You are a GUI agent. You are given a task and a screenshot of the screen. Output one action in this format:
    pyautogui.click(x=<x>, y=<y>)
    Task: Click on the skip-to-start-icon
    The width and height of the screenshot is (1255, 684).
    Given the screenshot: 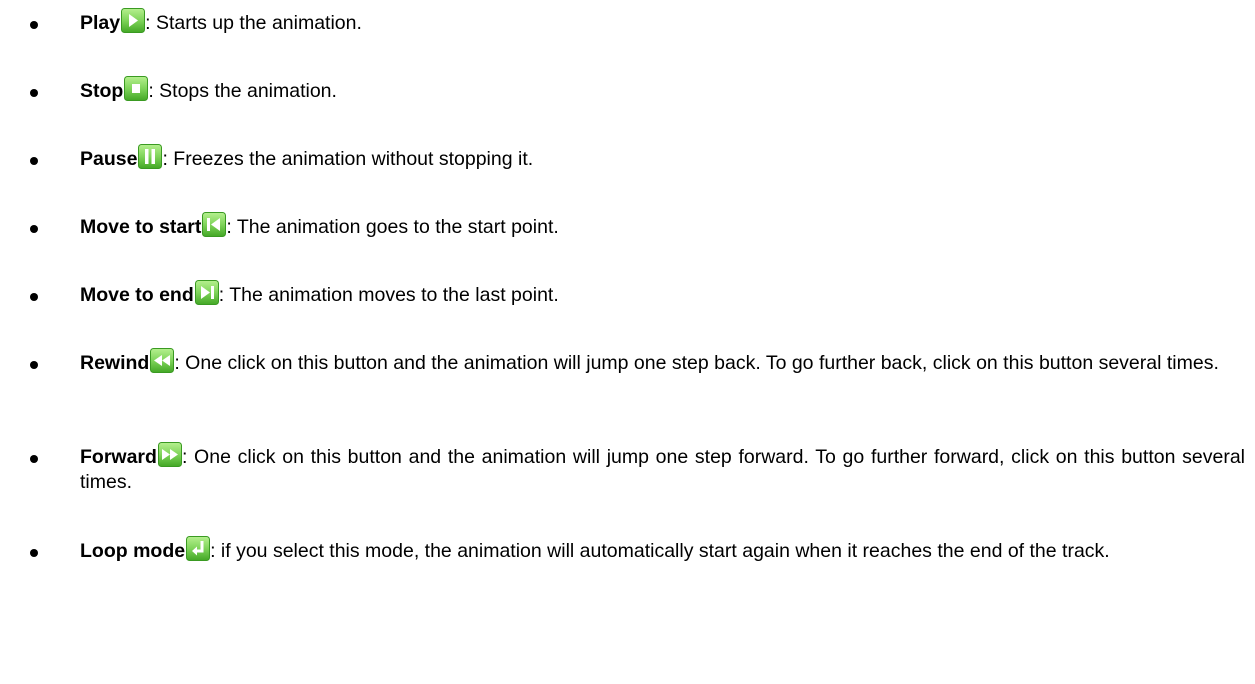 What is the action you would take?
    pyautogui.click(x=214, y=224)
    